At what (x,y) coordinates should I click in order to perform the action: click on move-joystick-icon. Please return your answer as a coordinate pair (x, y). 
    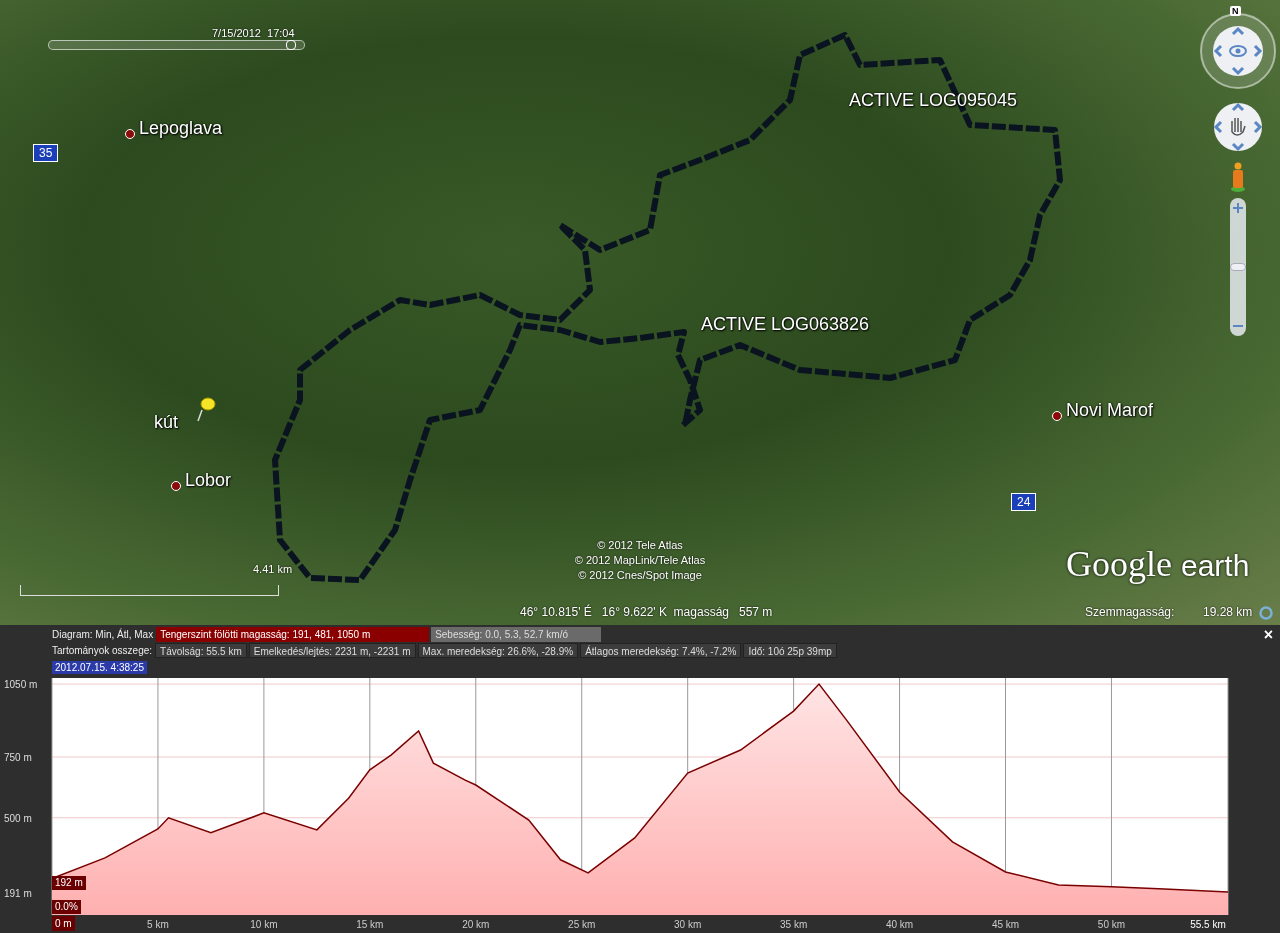
    Looking at the image, I should click on (1238, 127).